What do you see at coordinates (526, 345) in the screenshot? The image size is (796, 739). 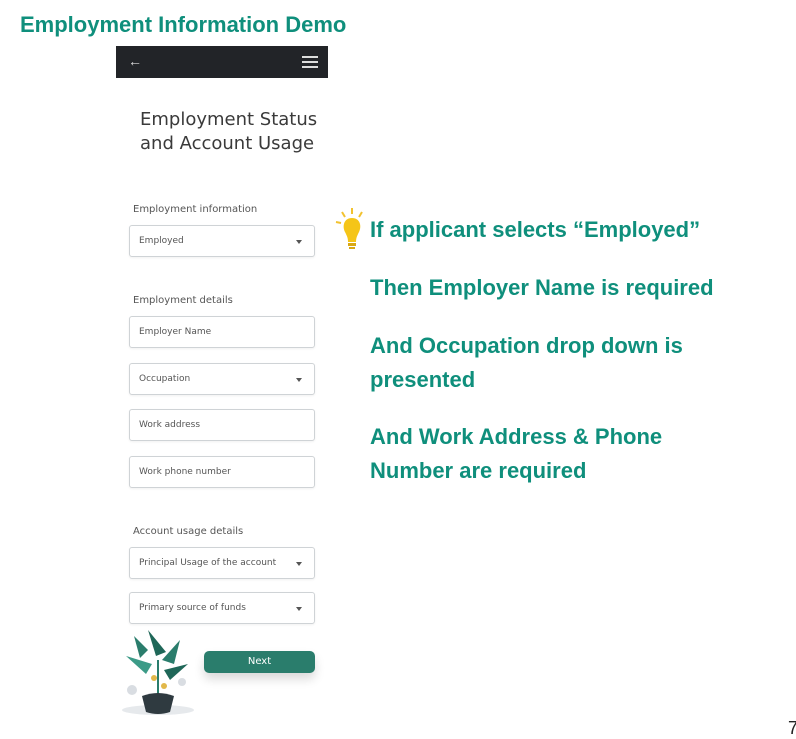 I see `note-line-3a: And Occupation drop down is` at bounding box center [526, 345].